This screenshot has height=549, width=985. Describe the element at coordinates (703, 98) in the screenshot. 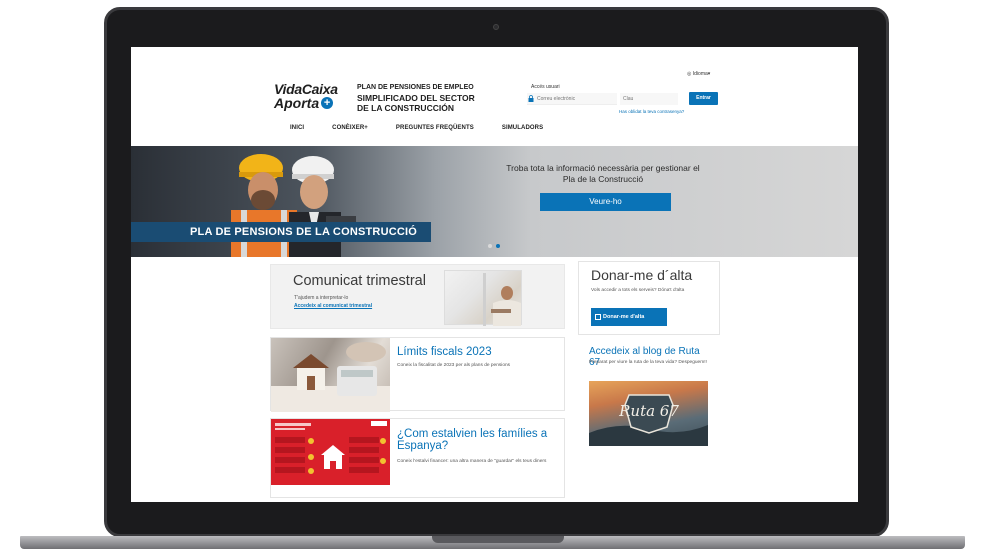

I see `enter-button: Entrar` at that location.